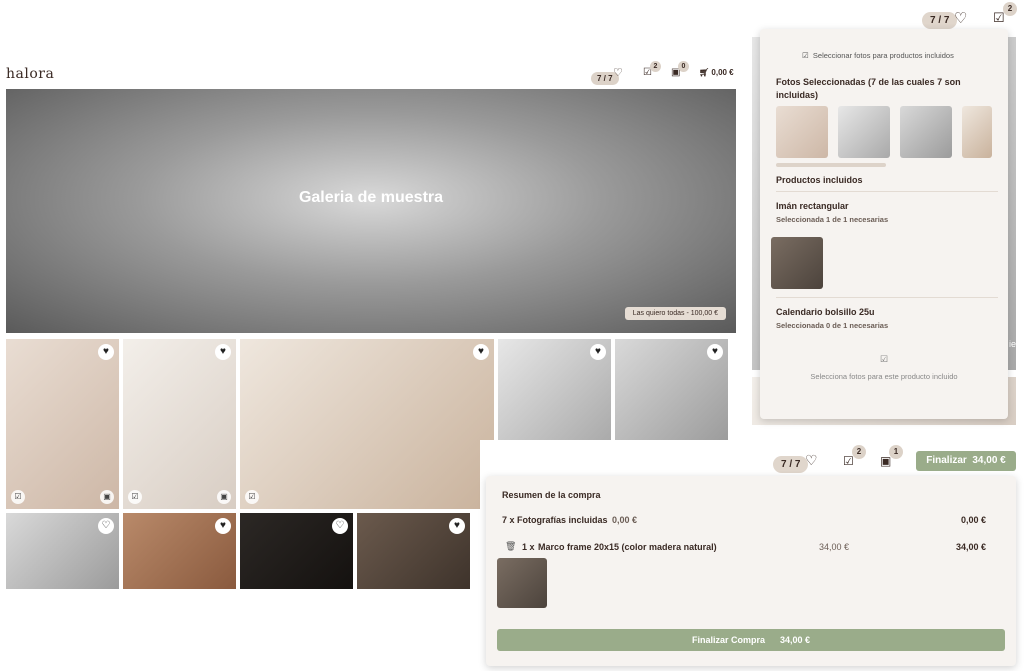 This screenshot has height=671, width=1024. I want to click on cart-total: 🛒︎ 0,00 €, so click(716, 72).